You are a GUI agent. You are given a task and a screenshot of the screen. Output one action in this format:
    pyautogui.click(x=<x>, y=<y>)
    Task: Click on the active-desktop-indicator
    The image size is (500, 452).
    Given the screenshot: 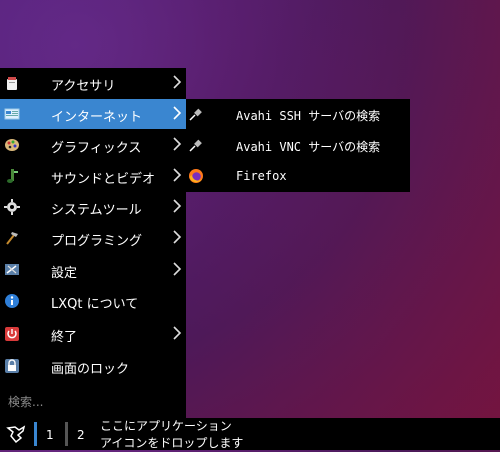 What is the action you would take?
    pyautogui.click(x=35, y=434)
    